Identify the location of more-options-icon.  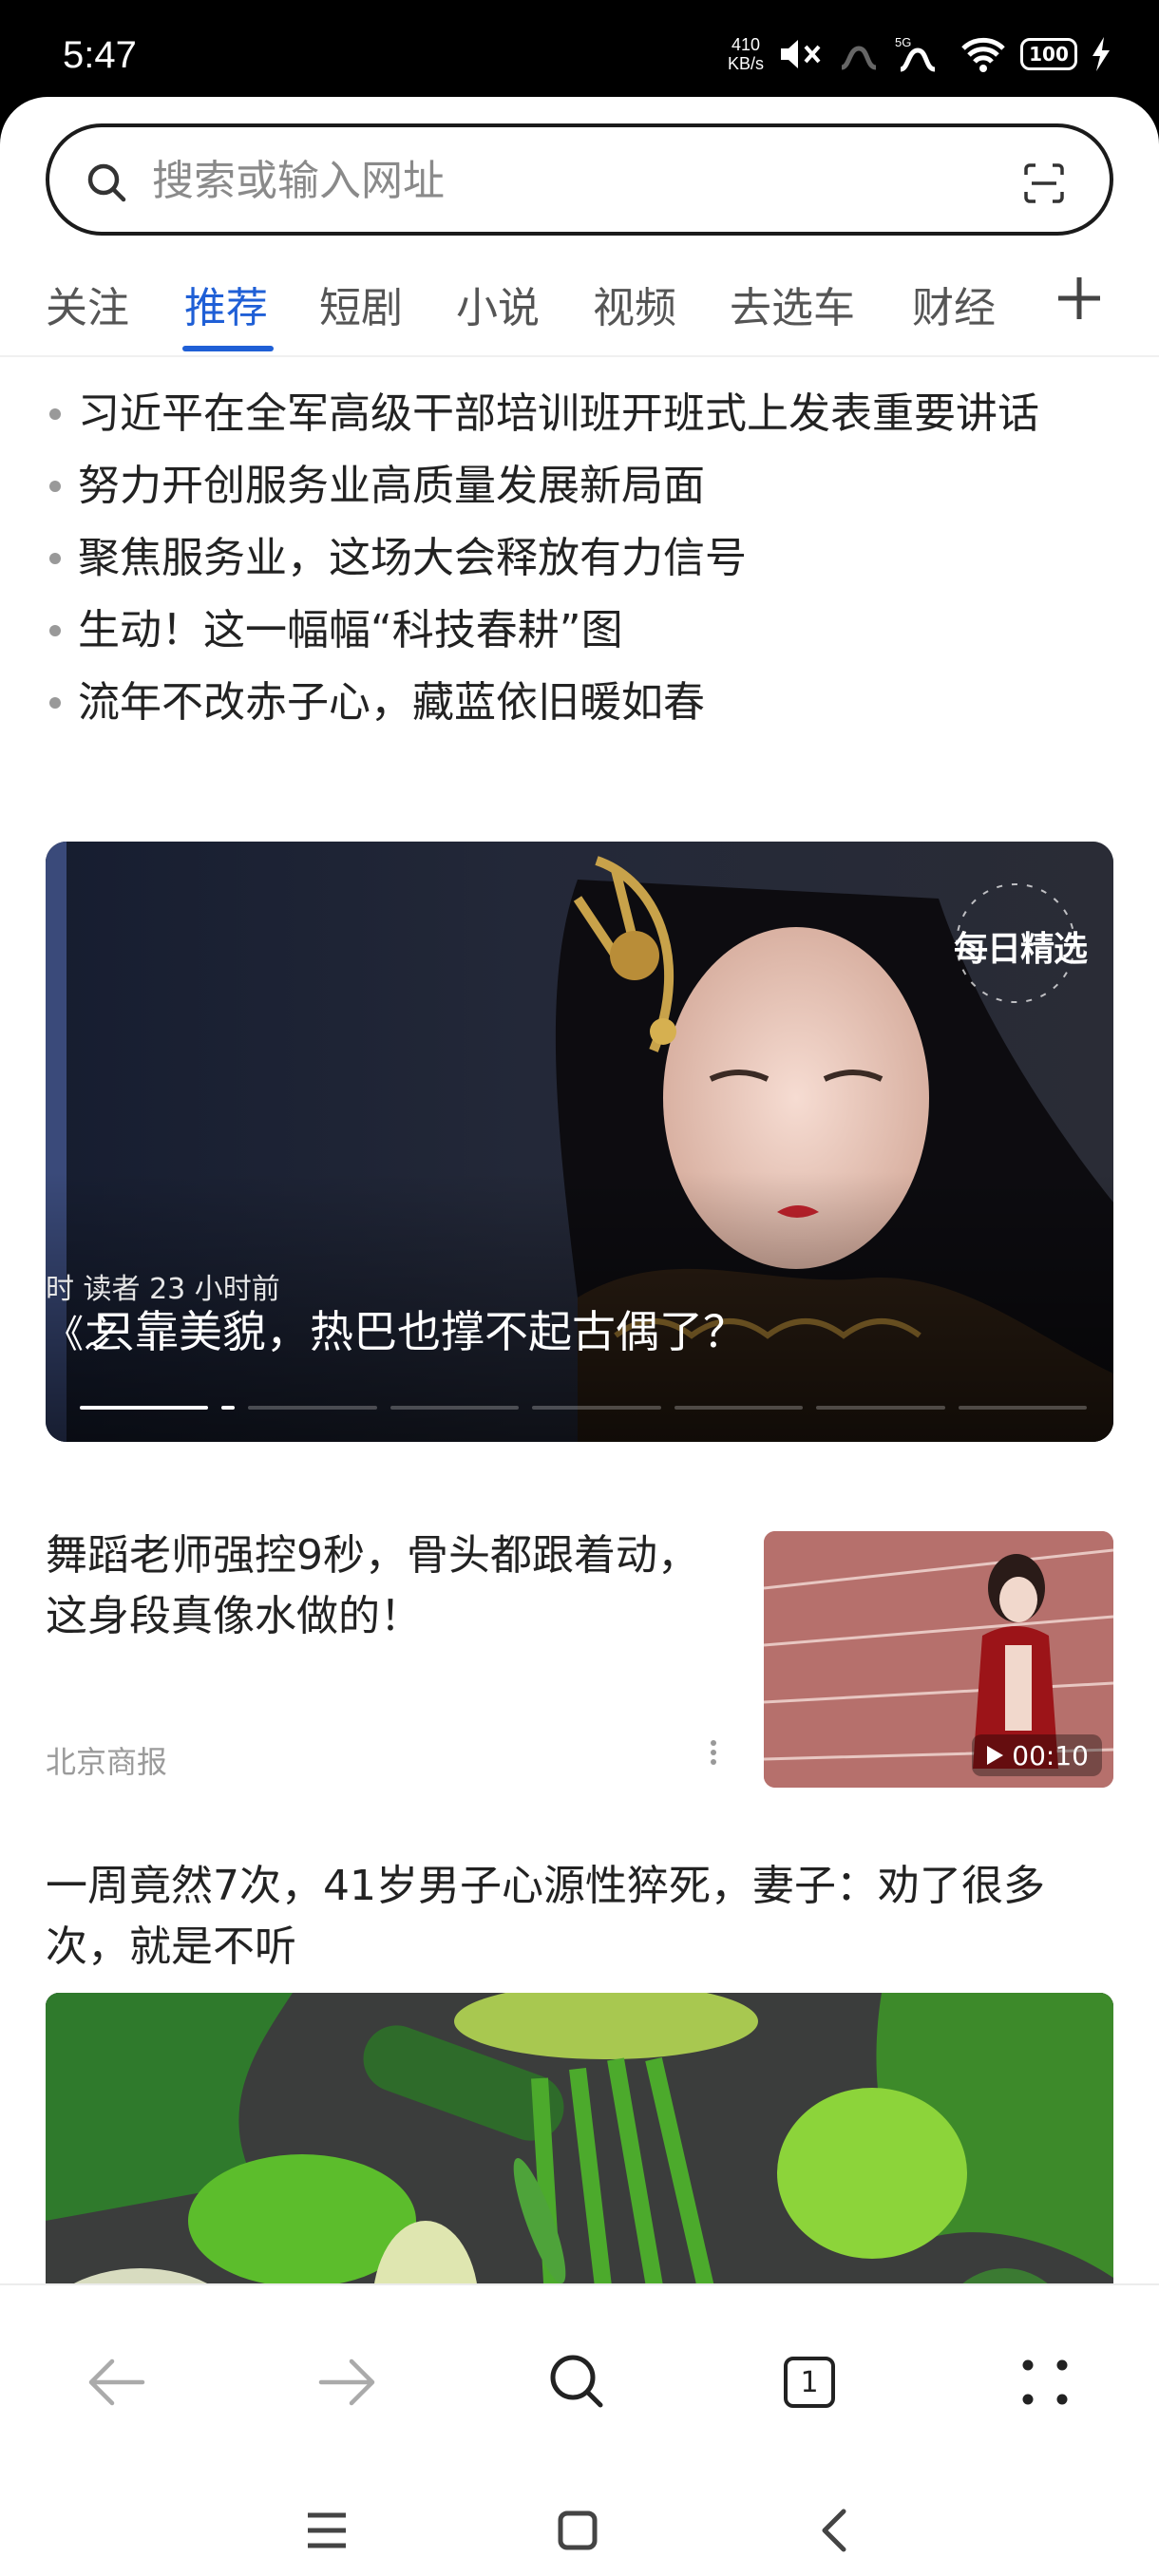
(715, 1755).